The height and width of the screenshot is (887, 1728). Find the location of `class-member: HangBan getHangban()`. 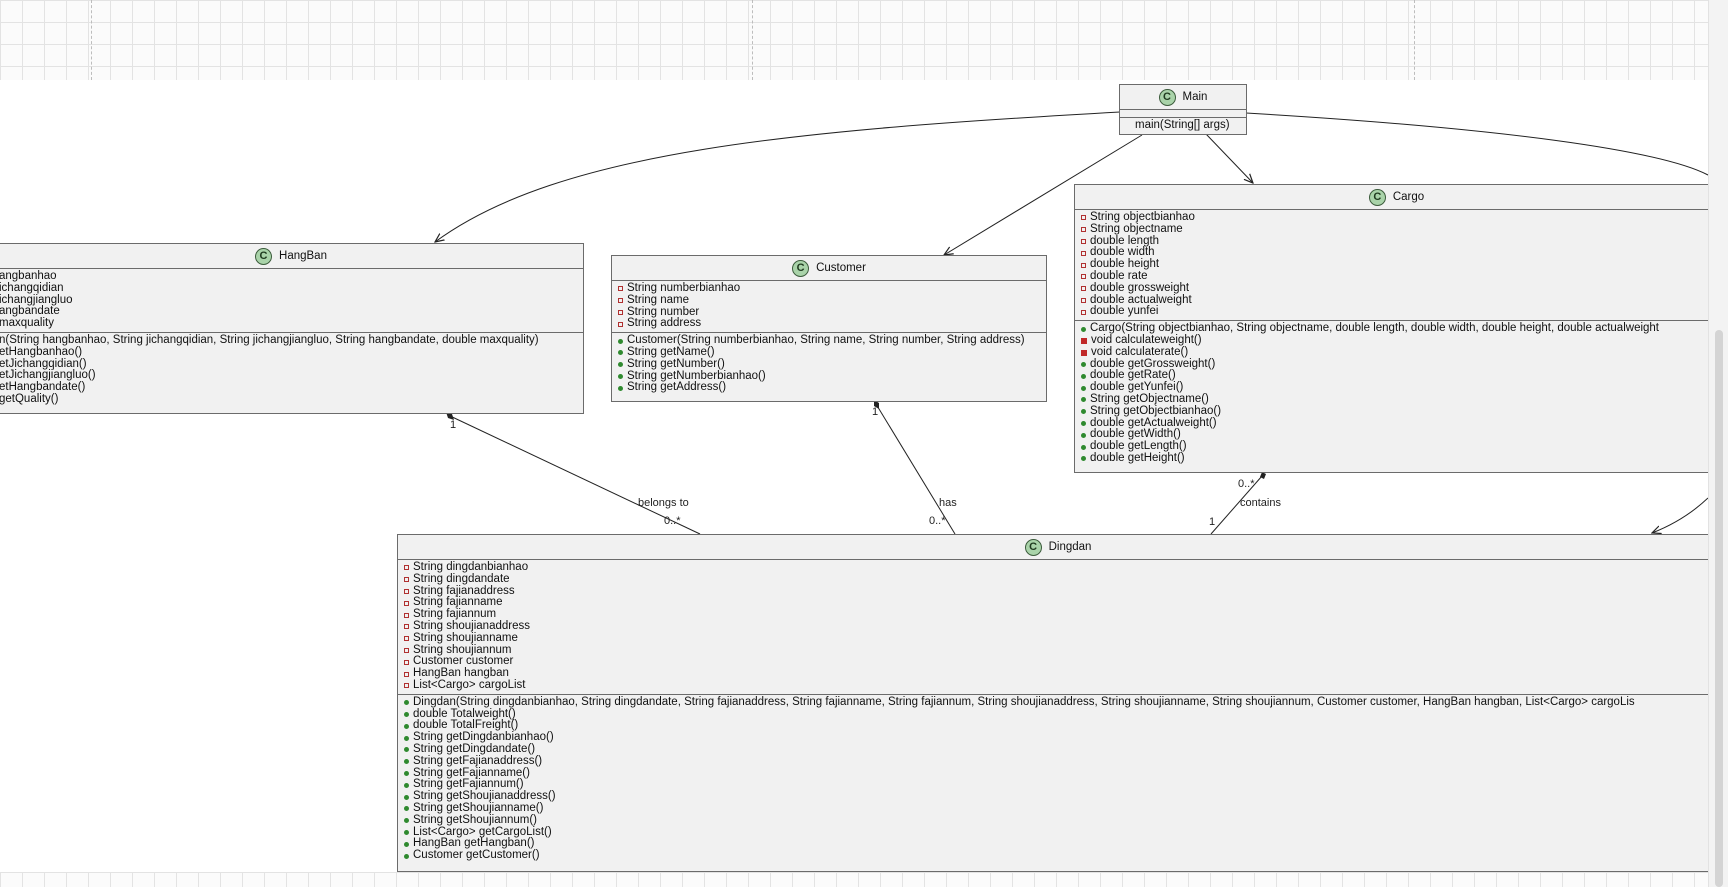

class-member: HangBan getHangban() is located at coordinates (1061, 844).